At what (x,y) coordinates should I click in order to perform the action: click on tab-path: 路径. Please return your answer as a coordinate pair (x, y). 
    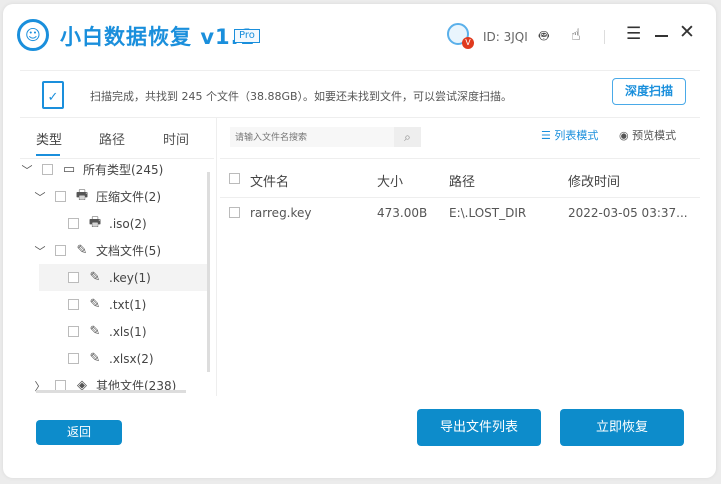
    Looking at the image, I should click on (112, 138).